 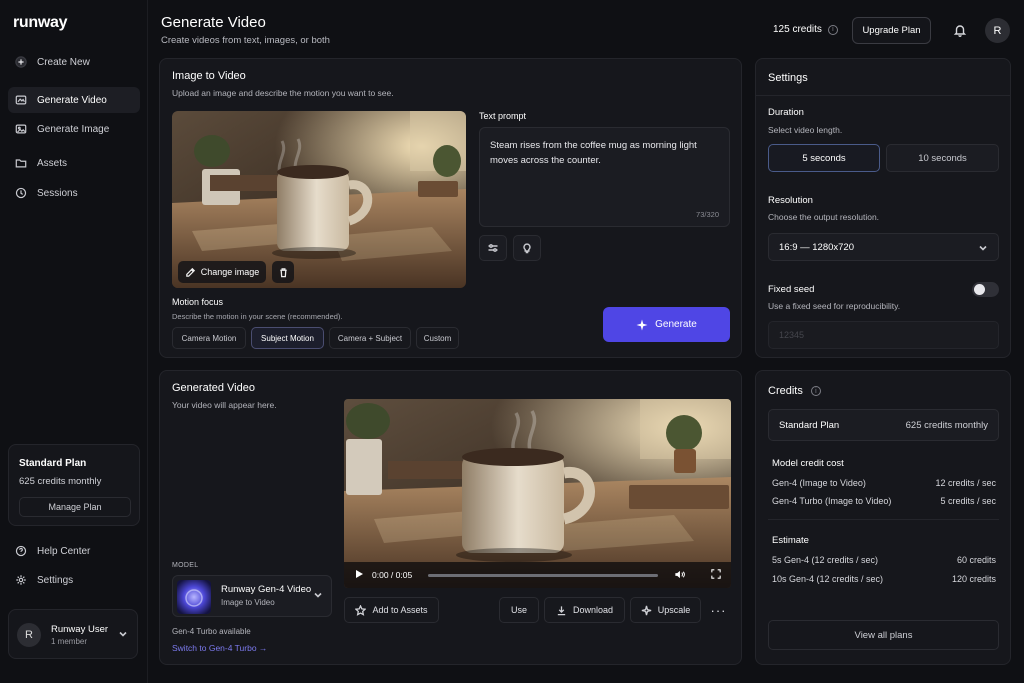 What do you see at coordinates (359, 575) in the screenshot?
I see `play-icon` at bounding box center [359, 575].